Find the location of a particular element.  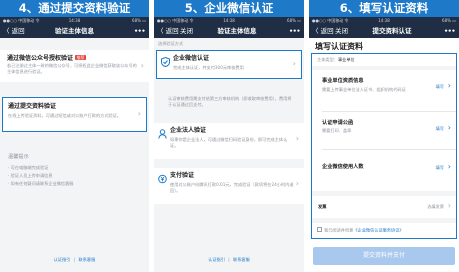

nav-bar: 〈 返回 关闭 提交资料认证 ••• is located at coordinates (384, 31).